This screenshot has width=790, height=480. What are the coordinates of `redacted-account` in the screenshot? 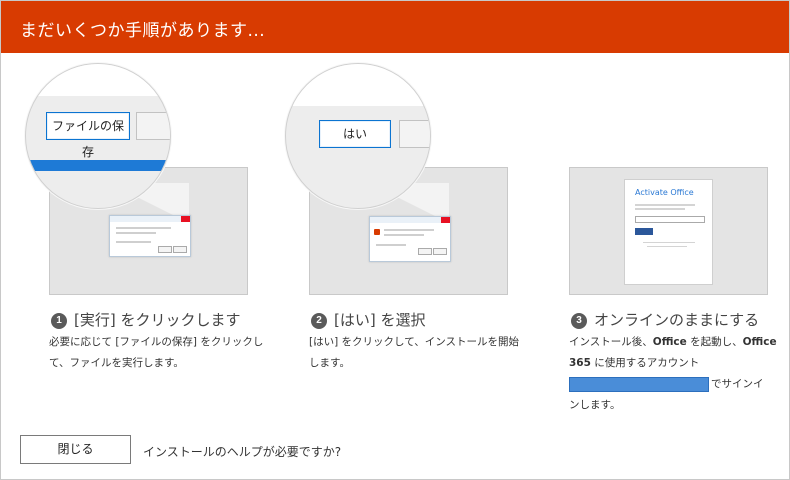 It's located at (639, 384).